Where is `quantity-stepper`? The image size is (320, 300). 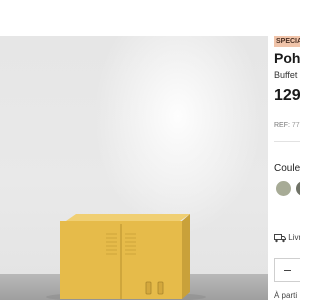
quantity-stepper is located at coordinates (287, 270).